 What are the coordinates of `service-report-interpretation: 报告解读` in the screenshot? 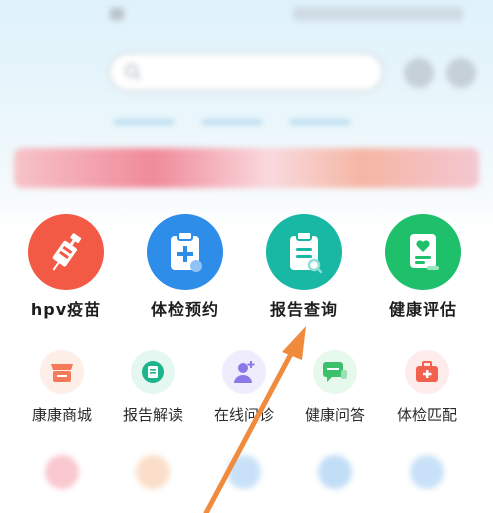 It's located at (153, 388).